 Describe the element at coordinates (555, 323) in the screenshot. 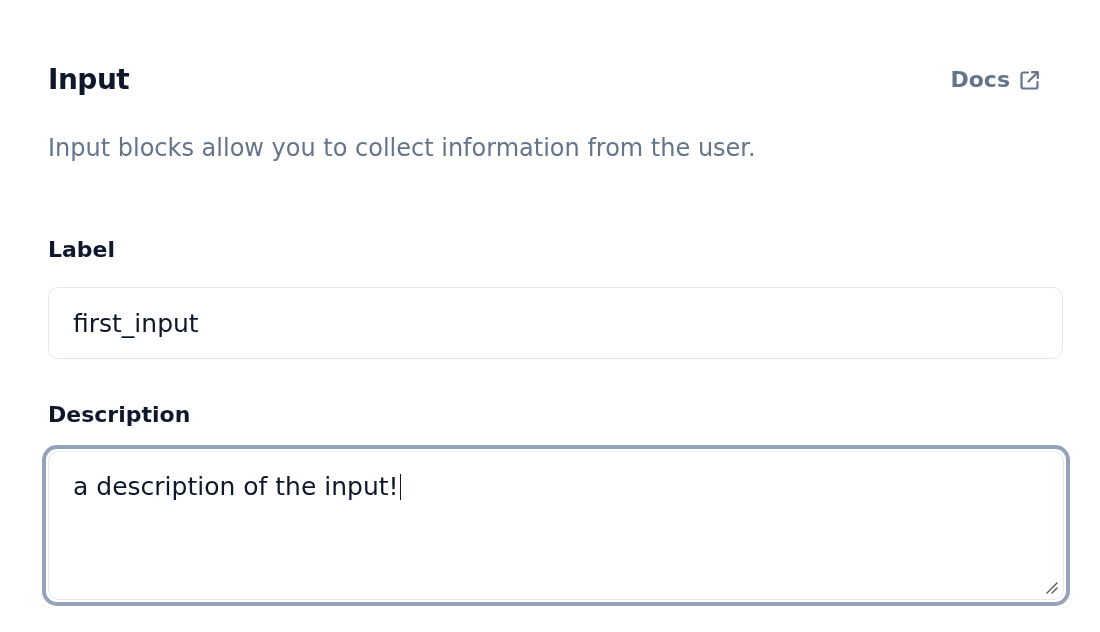

I see `label-input-field: first_input` at that location.